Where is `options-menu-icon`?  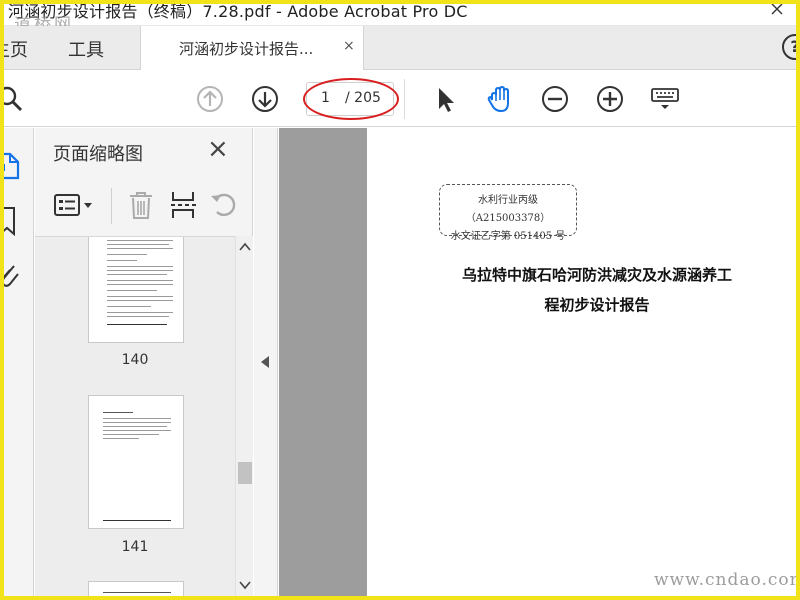
options-menu-icon is located at coordinates (73, 205).